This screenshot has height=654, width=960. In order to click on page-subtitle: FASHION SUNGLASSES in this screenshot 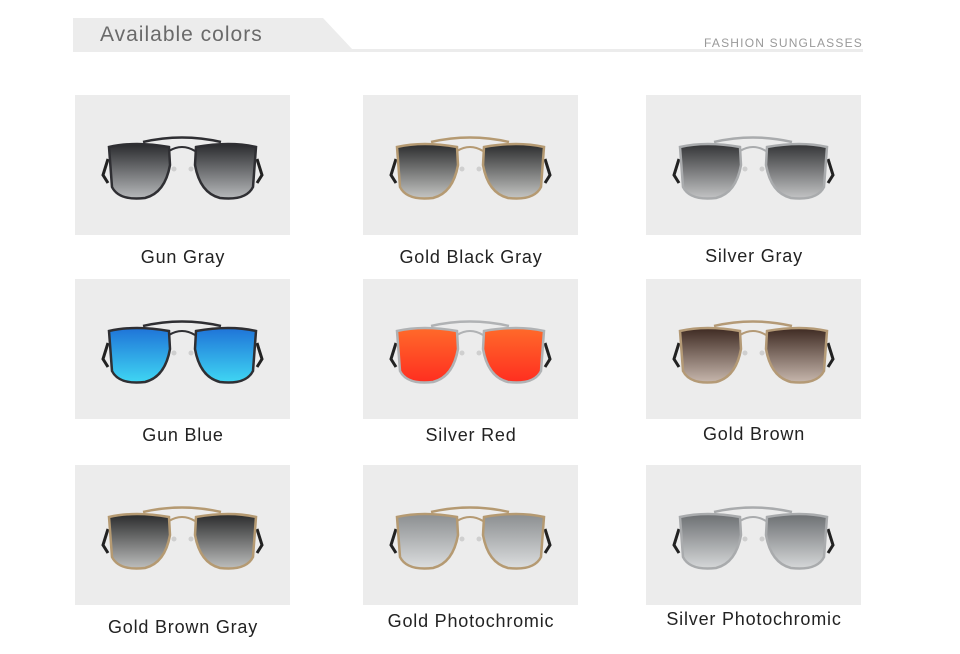, I will do `click(783, 43)`.